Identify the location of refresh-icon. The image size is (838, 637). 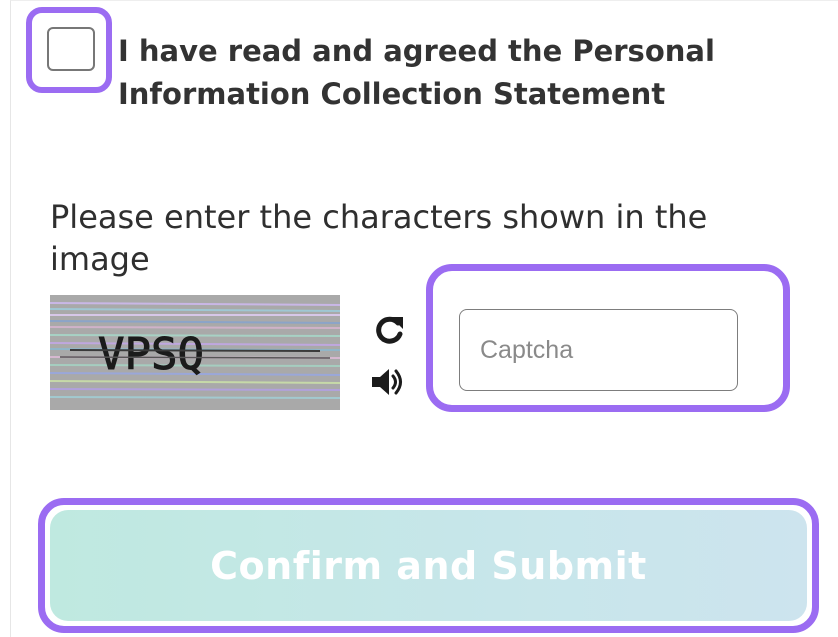
(389, 330).